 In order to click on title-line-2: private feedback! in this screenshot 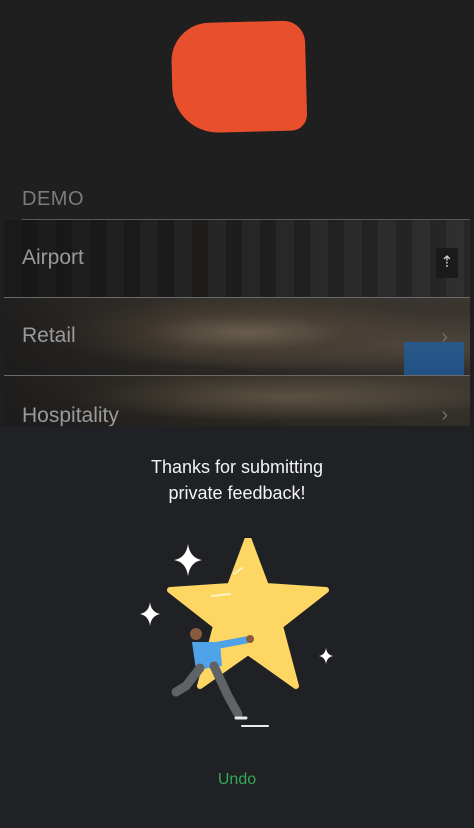, I will do `click(237, 493)`.